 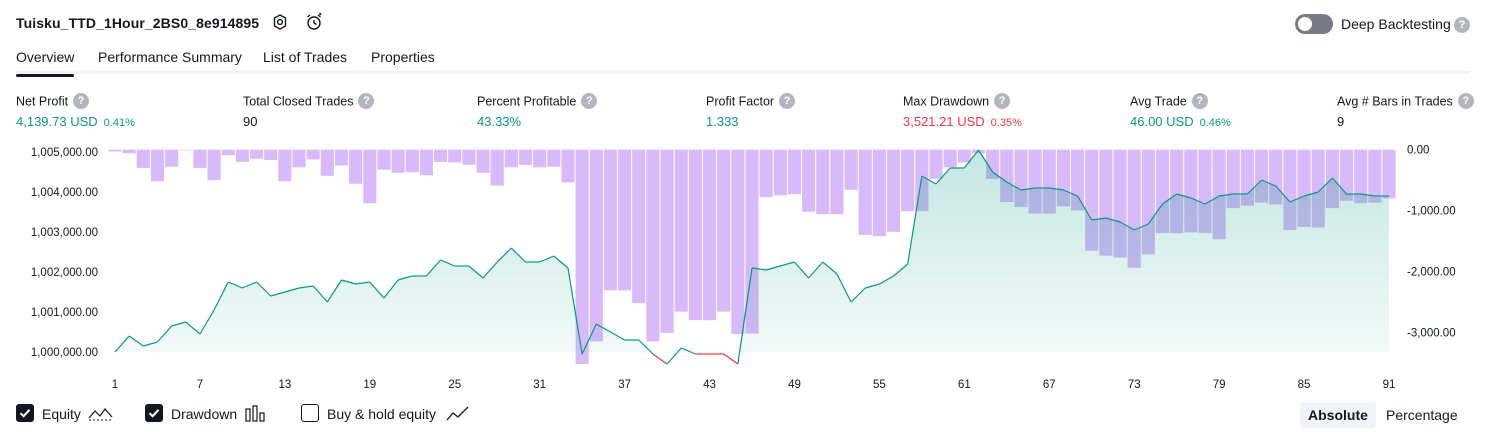 What do you see at coordinates (200, 385) in the screenshot?
I see `x-axis-tick: 7` at bounding box center [200, 385].